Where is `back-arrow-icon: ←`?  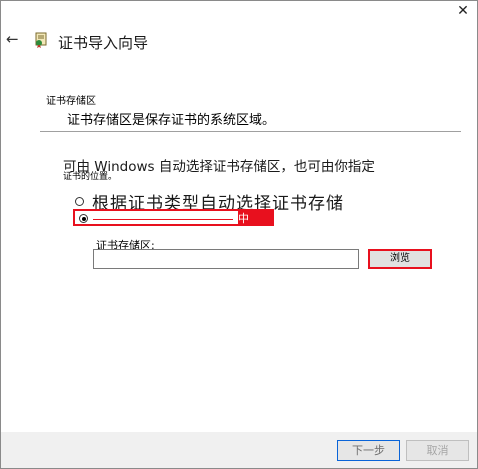 back-arrow-icon: ← is located at coordinates (12, 39).